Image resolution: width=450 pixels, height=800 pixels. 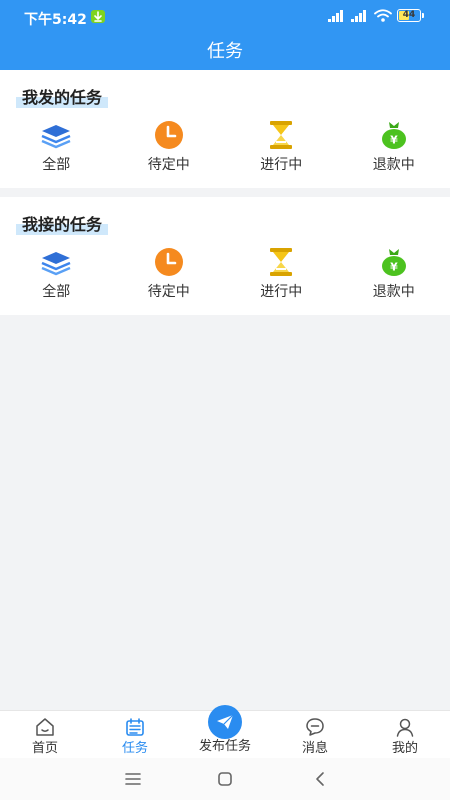 What do you see at coordinates (134, 748) in the screenshot?
I see `tab-label: 任务` at bounding box center [134, 748].